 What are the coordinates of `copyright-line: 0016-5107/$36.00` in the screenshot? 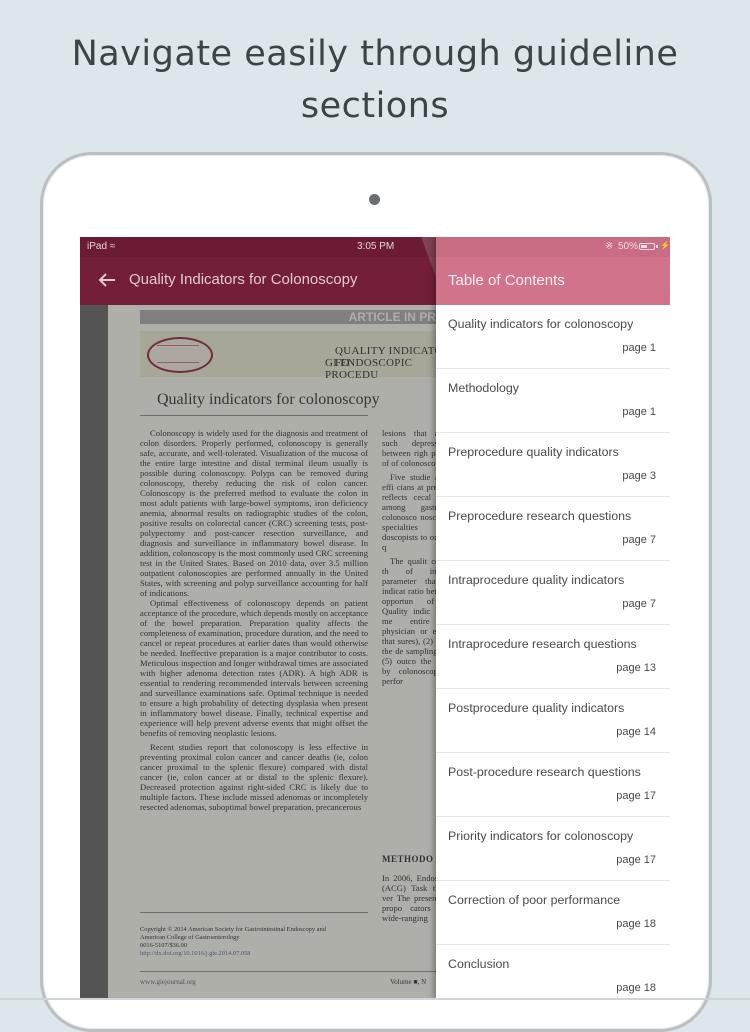 It's located at (164, 945).